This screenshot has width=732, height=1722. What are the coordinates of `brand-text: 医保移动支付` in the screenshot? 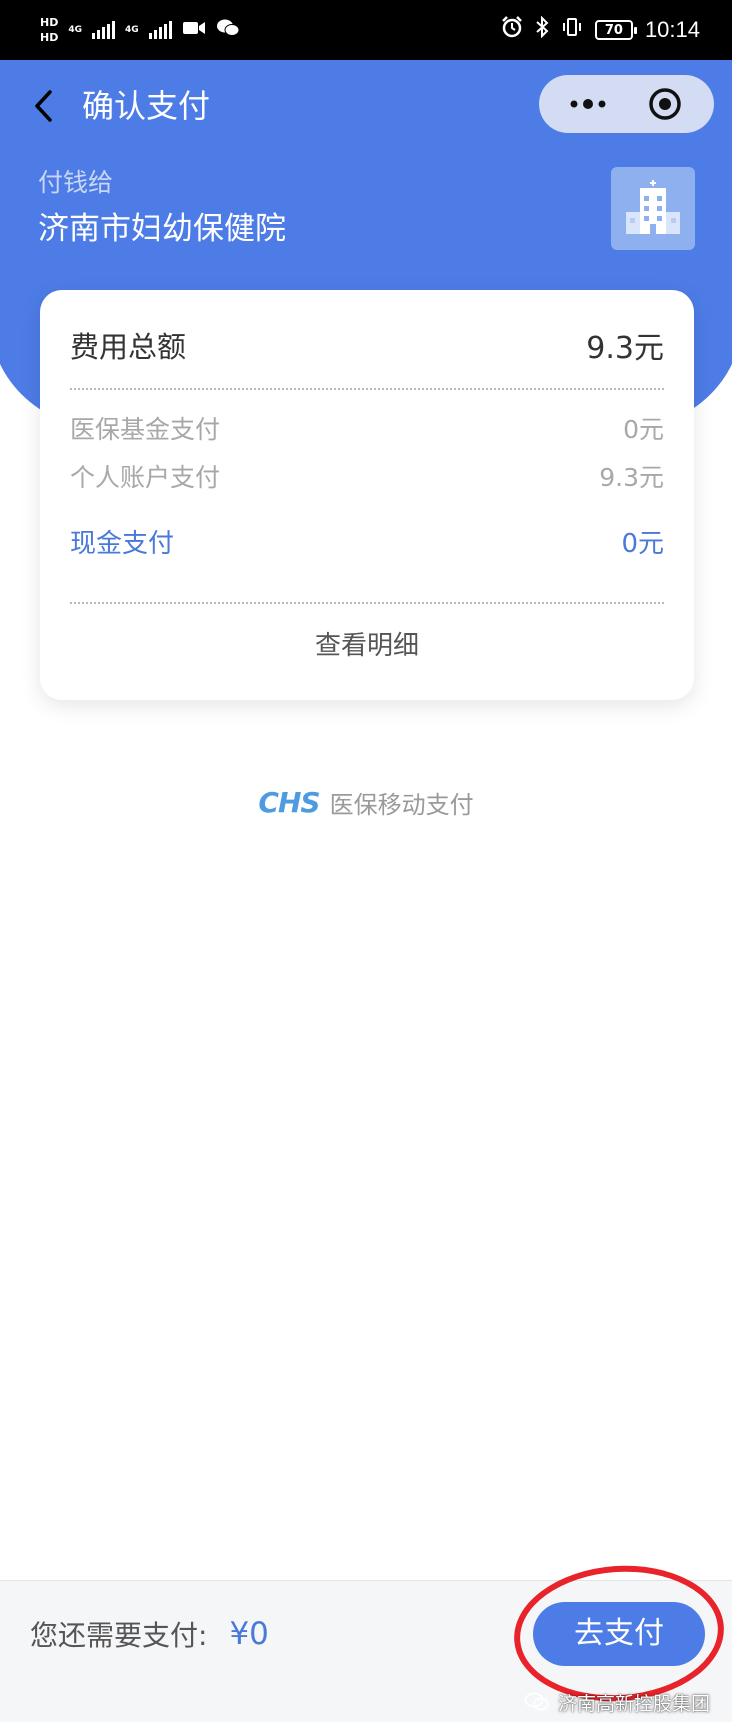 It's located at (401, 804).